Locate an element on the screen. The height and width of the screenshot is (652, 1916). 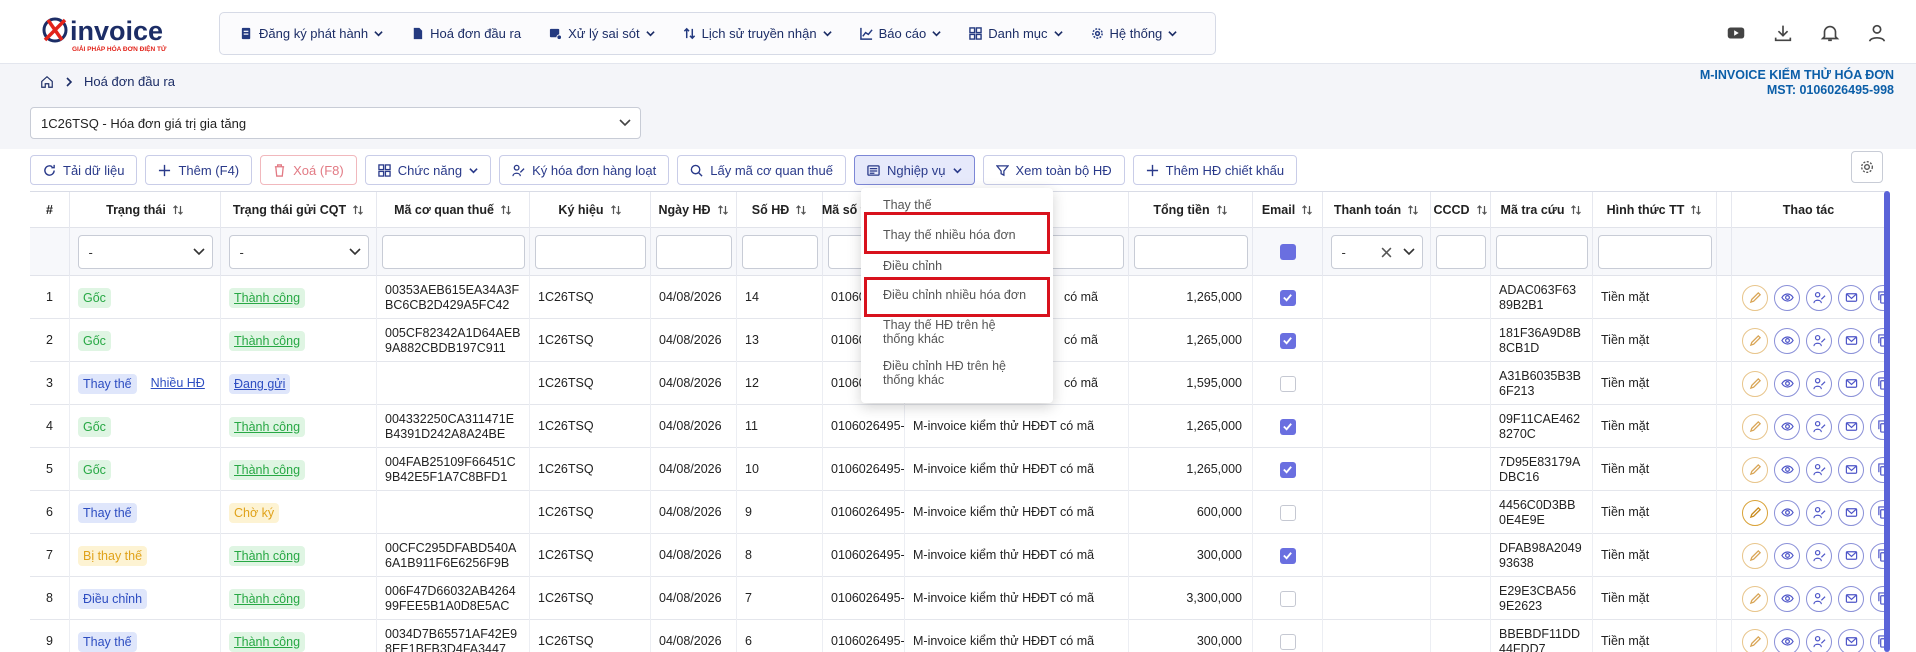
menu-item-5: Điều chỉnh HĐ trên hệ thống khác is located at coordinates (948, 373).